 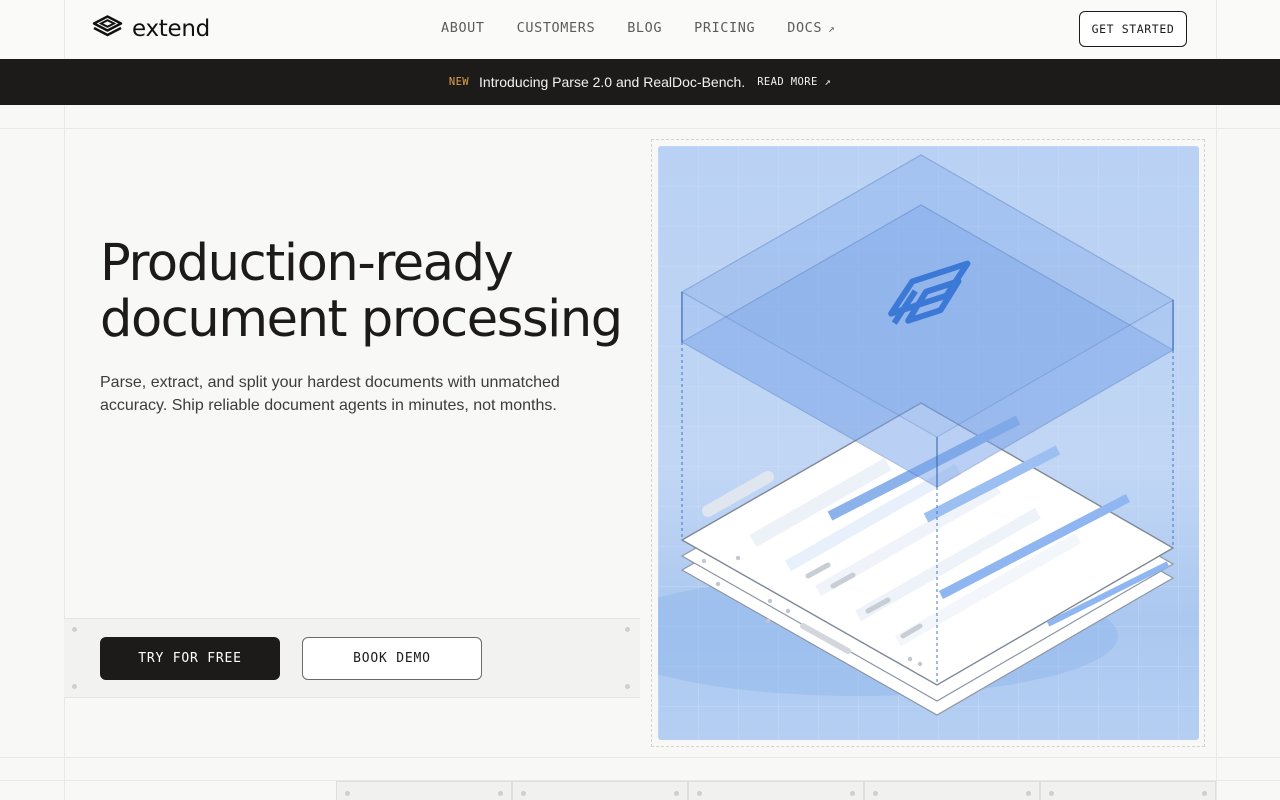 What do you see at coordinates (392, 658) in the screenshot?
I see `book-demo-button: BOOK DEMO` at bounding box center [392, 658].